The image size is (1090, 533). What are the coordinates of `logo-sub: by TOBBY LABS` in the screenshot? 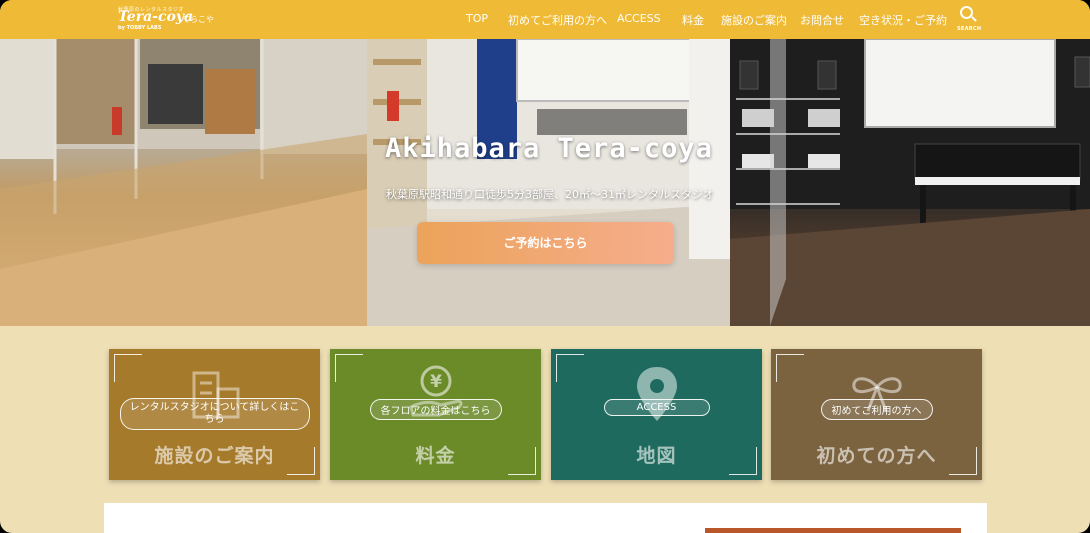 It's located at (140, 28).